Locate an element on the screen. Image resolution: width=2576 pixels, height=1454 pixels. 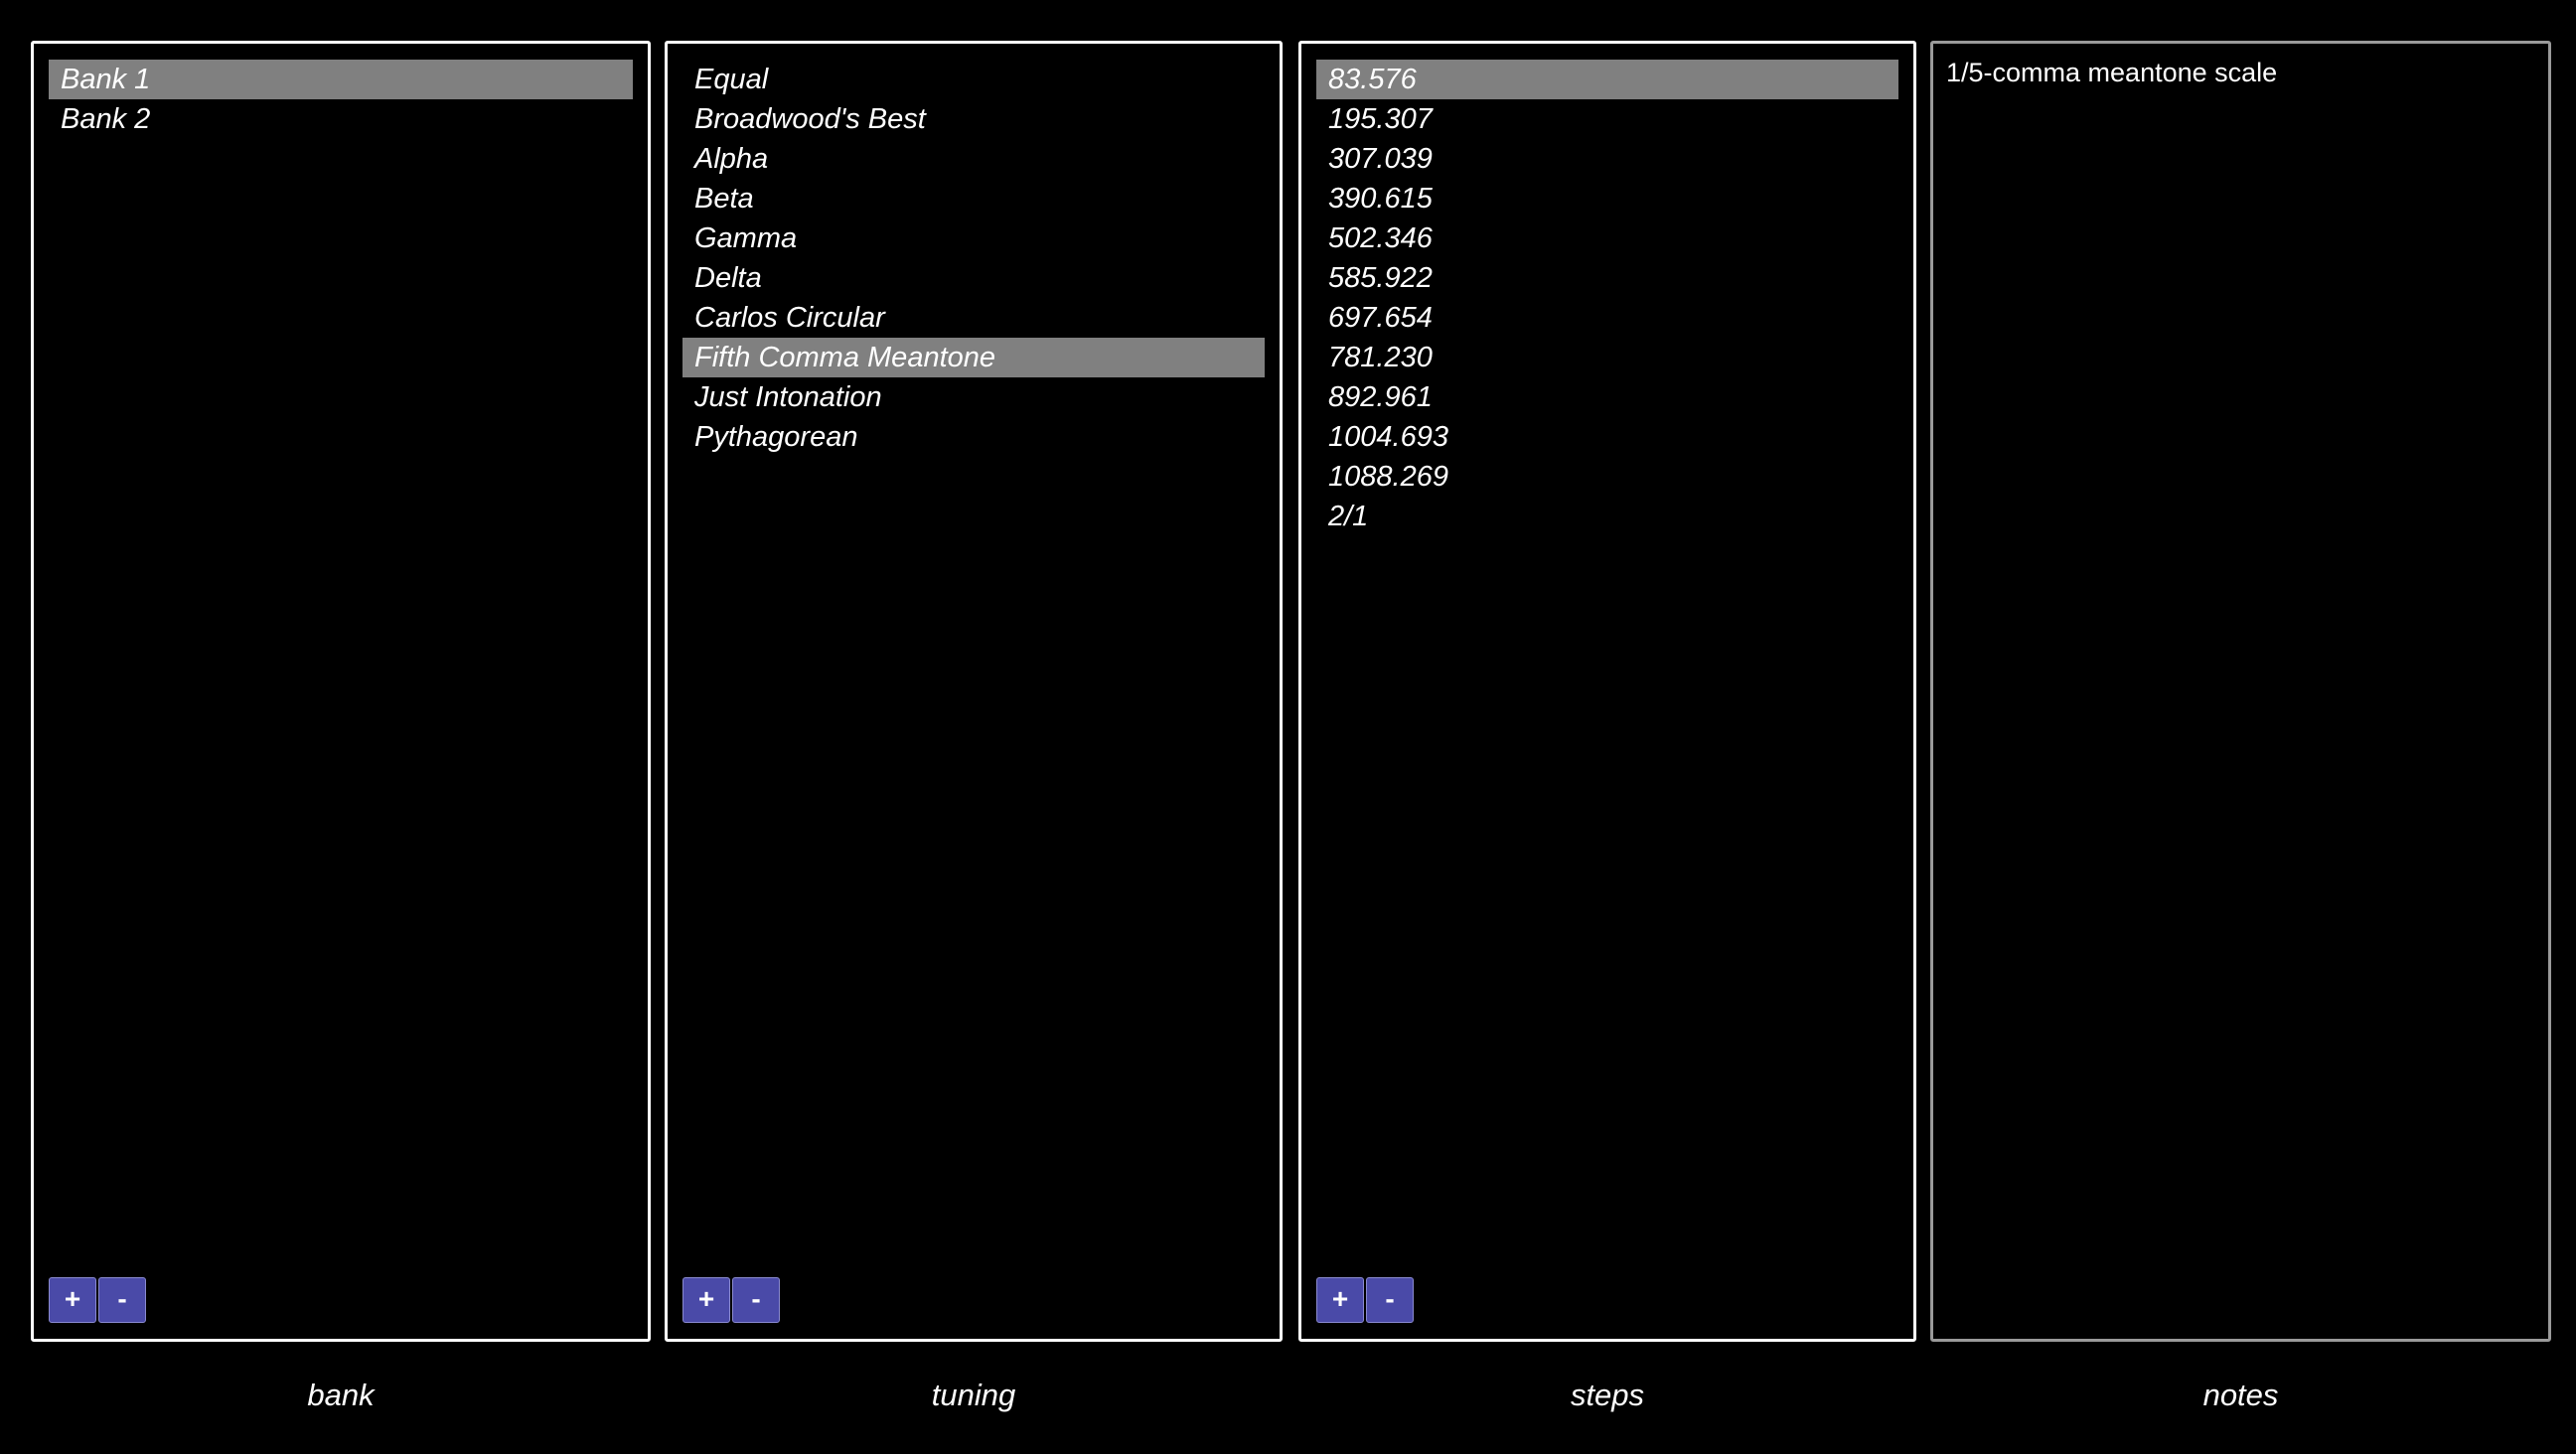
steps-list-item: 892.961 is located at coordinates (1607, 397).